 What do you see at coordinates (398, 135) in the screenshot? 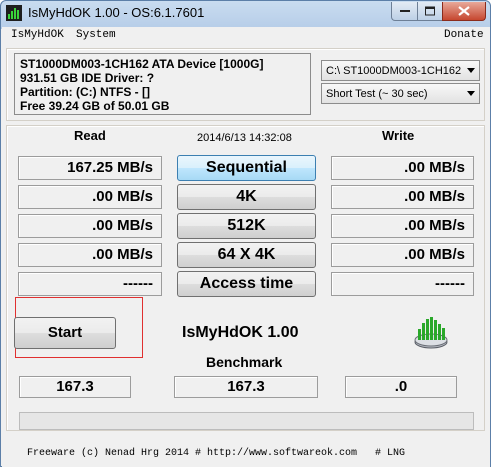
I see `write-header: Write` at bounding box center [398, 135].